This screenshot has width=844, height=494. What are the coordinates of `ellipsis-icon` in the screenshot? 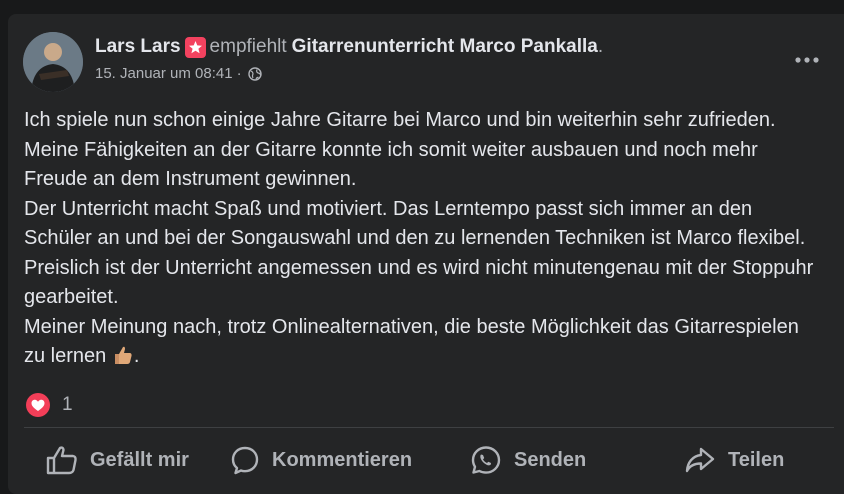 It's located at (807, 60).